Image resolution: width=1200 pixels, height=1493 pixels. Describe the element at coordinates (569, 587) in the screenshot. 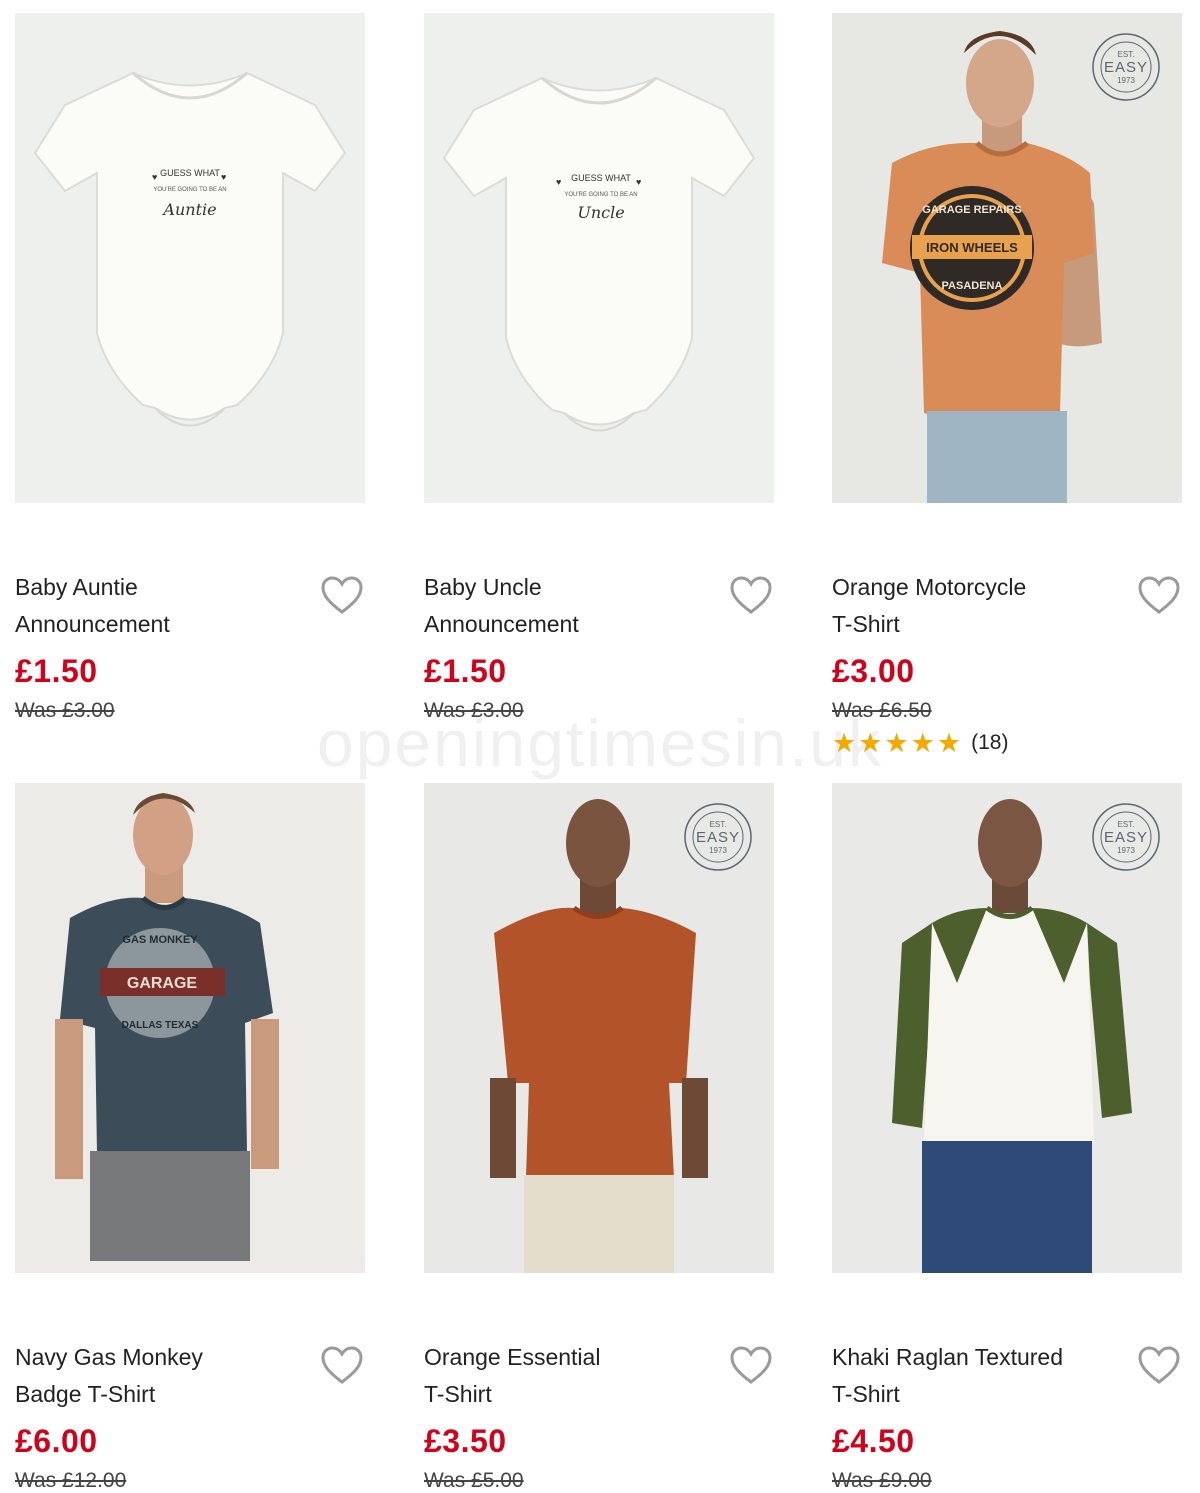

I see `product-name-line: Baby Uncle` at that location.